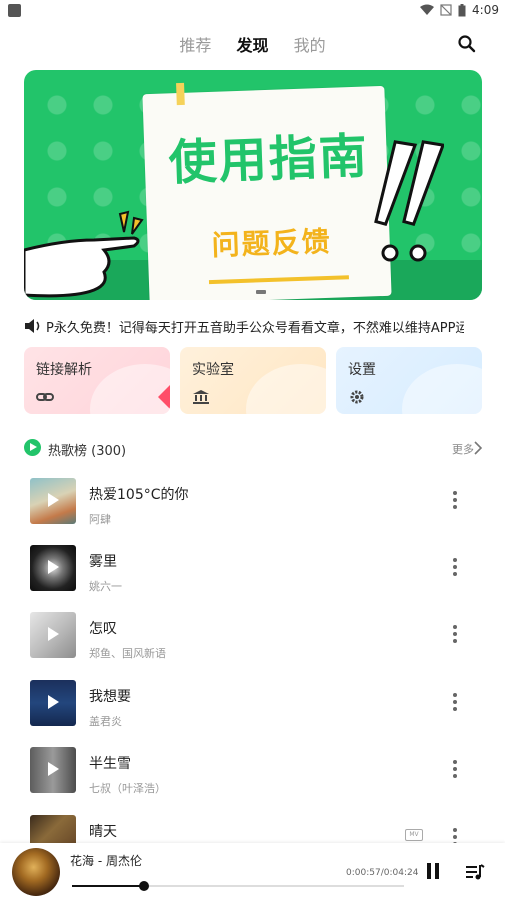 The height and width of the screenshot is (900, 505). What do you see at coordinates (446, 10) in the screenshot?
I see `no-signal-icon` at bounding box center [446, 10].